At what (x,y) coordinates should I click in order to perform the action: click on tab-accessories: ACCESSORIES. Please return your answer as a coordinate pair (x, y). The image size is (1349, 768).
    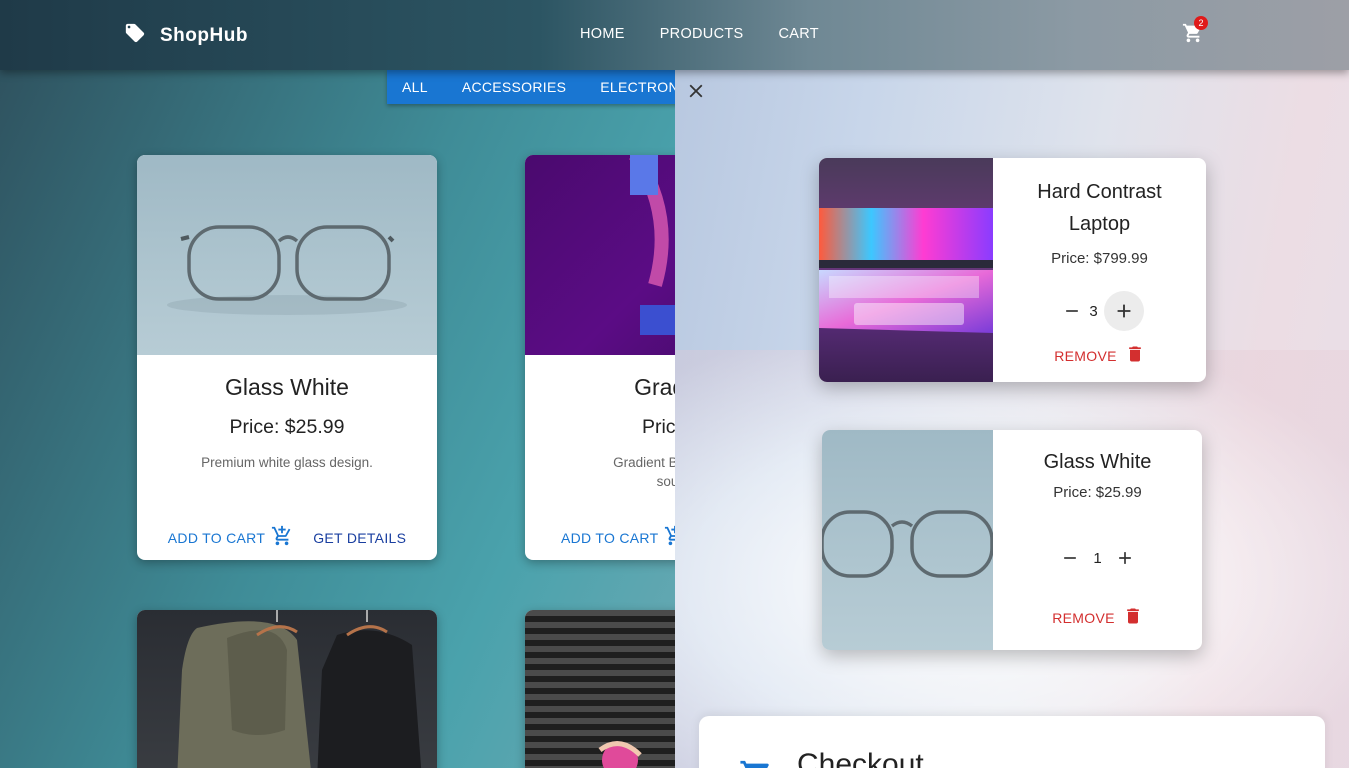
    Looking at the image, I should click on (514, 87).